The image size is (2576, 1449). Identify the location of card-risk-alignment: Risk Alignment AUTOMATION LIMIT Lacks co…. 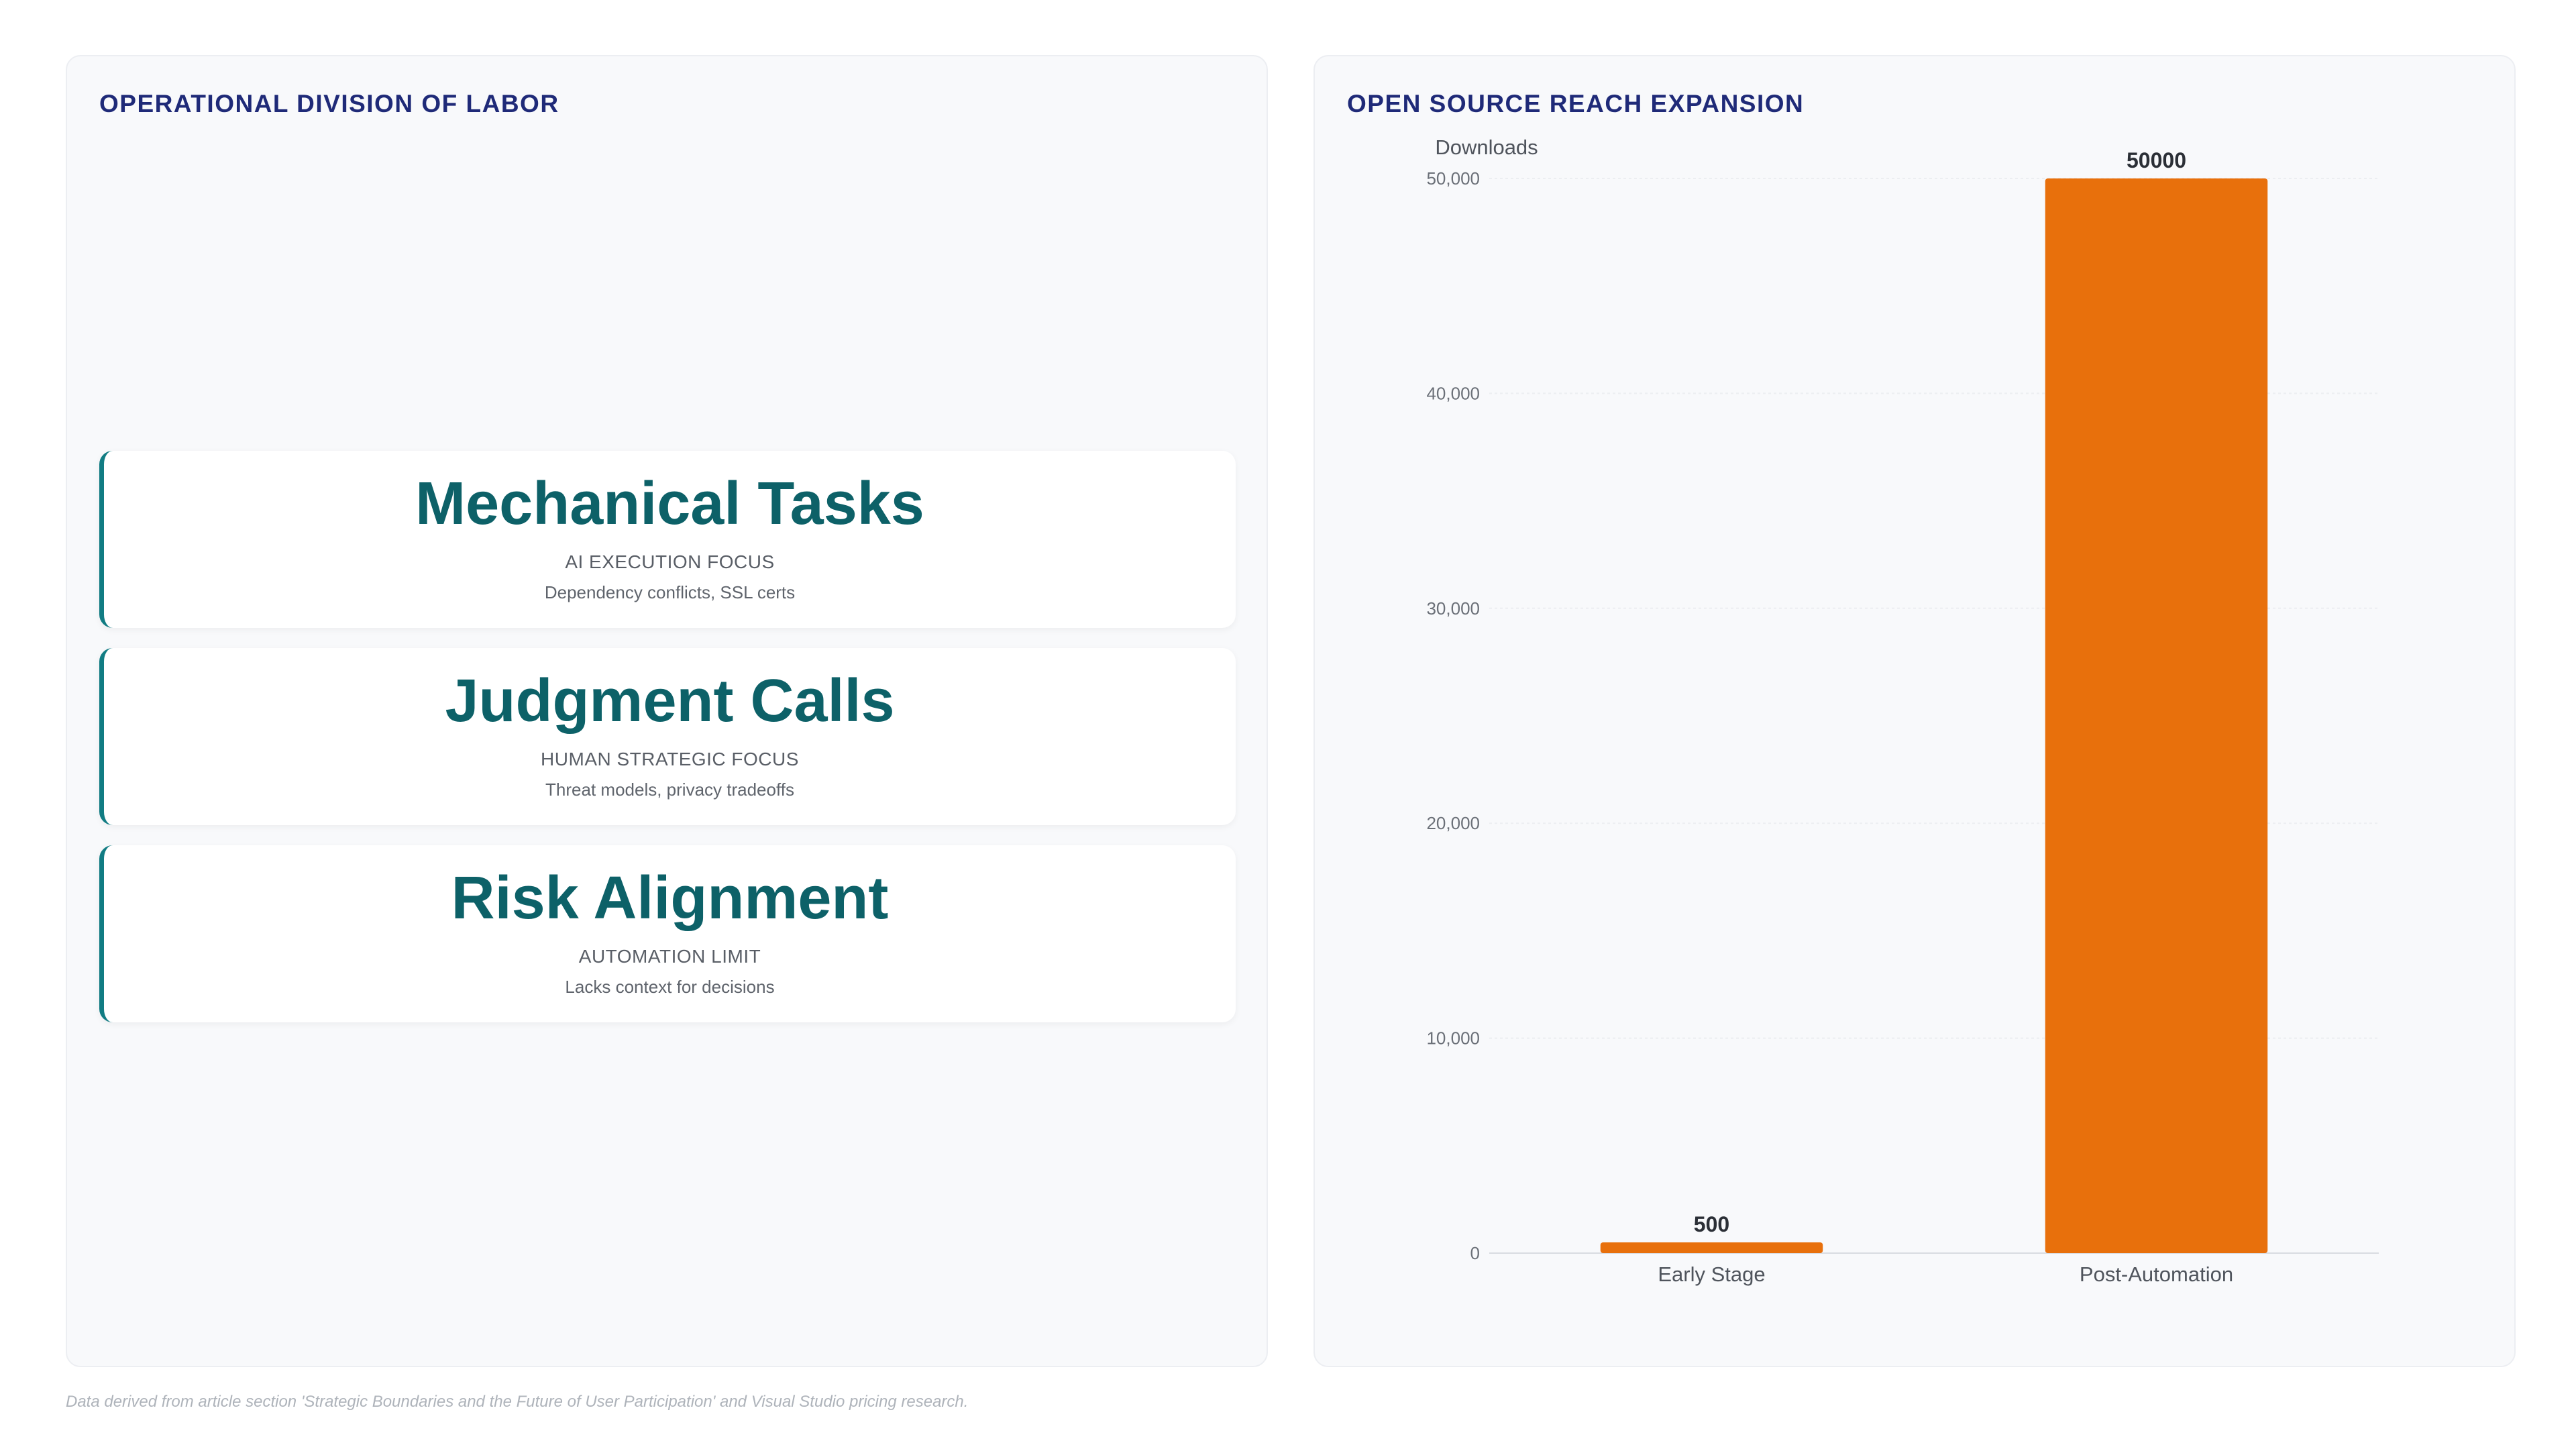
(667, 933).